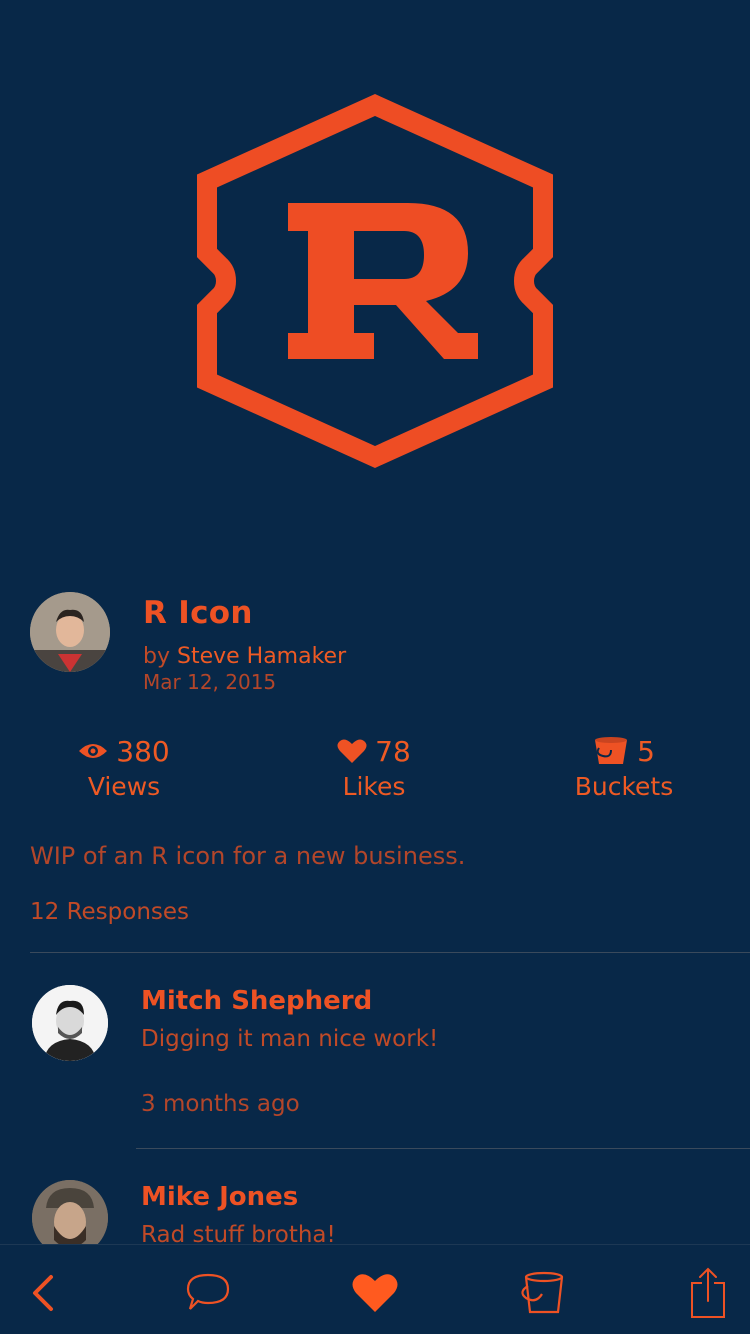 This screenshot has height=1334, width=750. What do you see at coordinates (124, 786) in the screenshot?
I see `views-label: Views` at bounding box center [124, 786].